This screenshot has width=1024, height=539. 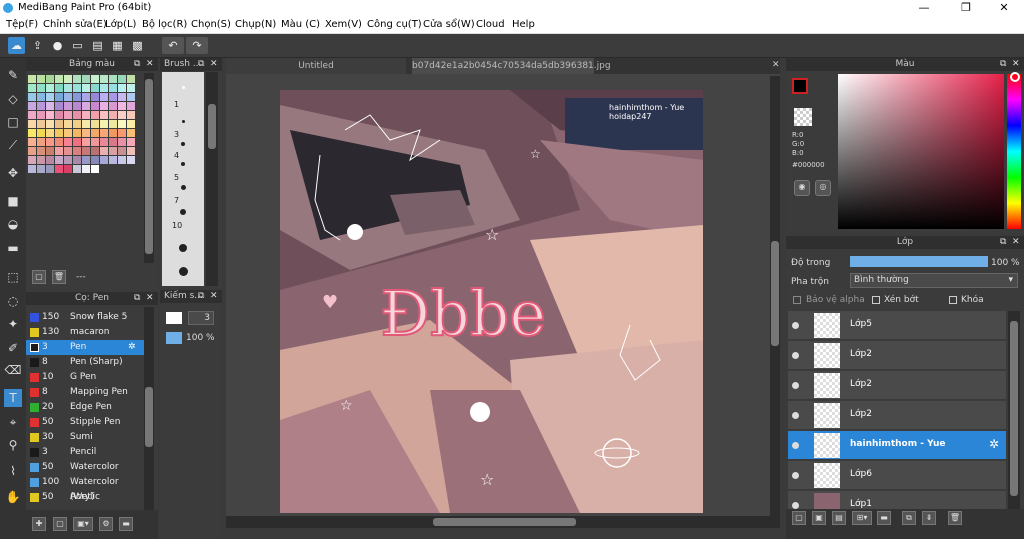 What do you see at coordinates (1016, 64) in the screenshot?
I see `color-close-icon: ✕` at bounding box center [1016, 64].